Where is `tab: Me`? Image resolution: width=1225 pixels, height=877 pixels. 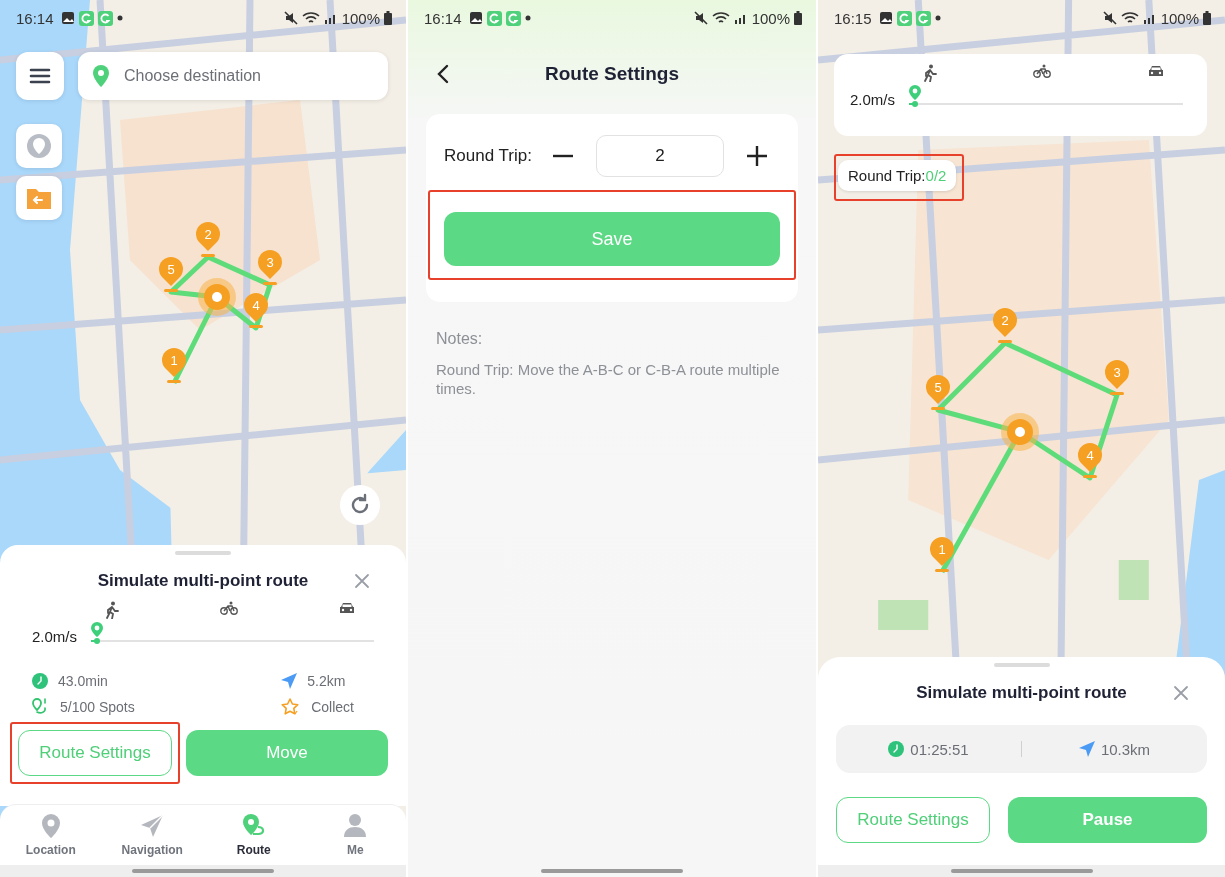
tab: Me is located at coordinates (355, 835).